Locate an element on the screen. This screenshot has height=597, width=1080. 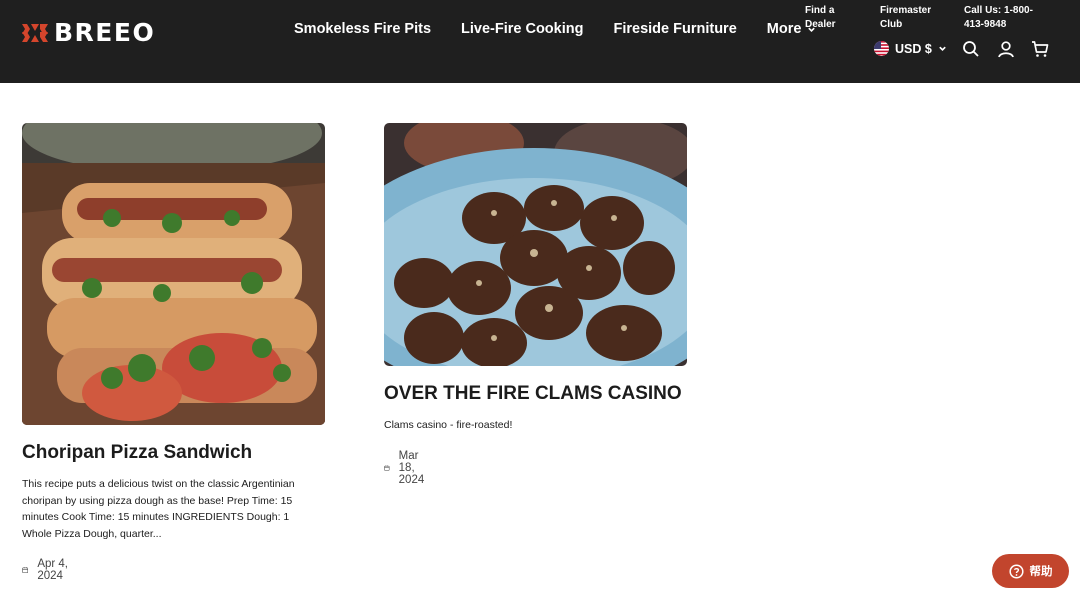
clams-photo is located at coordinates (535, 244).